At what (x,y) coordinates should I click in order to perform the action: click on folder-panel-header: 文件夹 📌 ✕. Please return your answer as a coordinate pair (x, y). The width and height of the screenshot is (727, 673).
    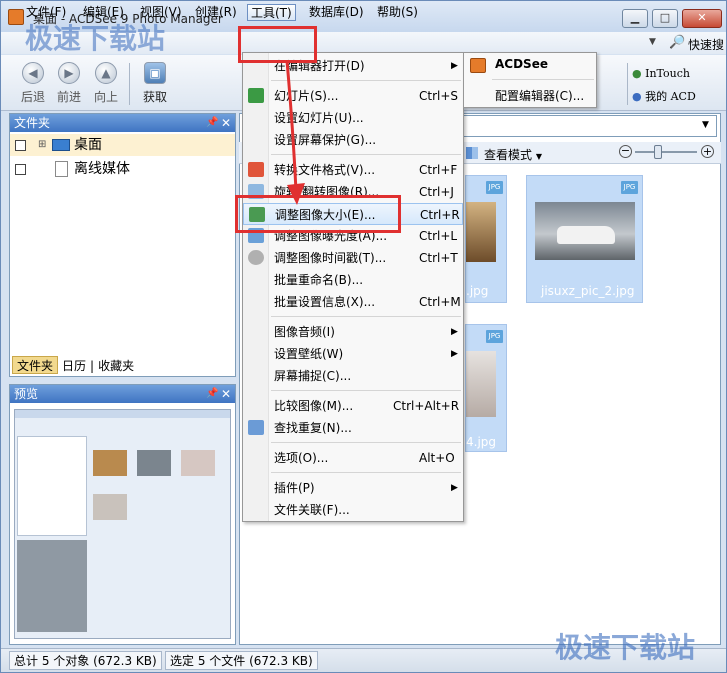
    Looking at the image, I should click on (122, 123).